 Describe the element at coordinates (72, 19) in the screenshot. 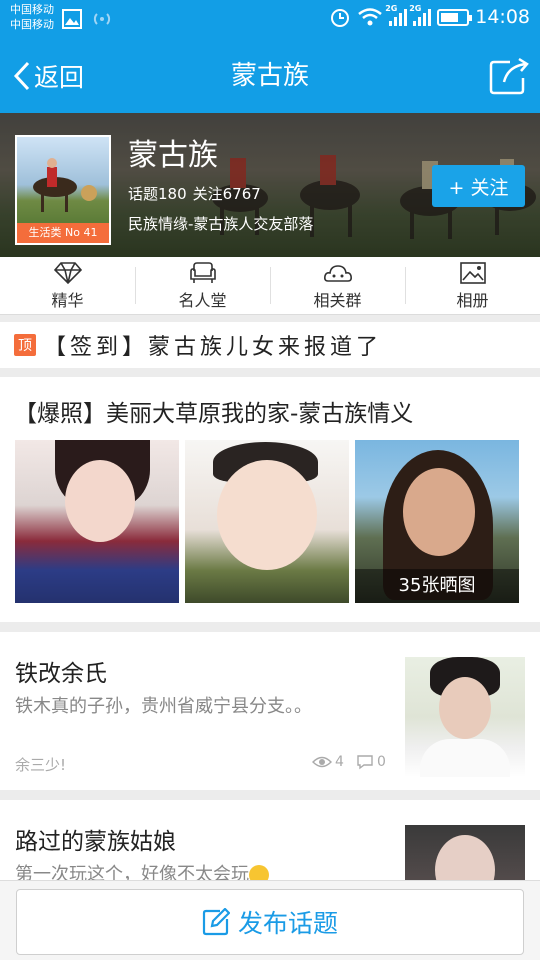

I see `gallery-icon` at that location.